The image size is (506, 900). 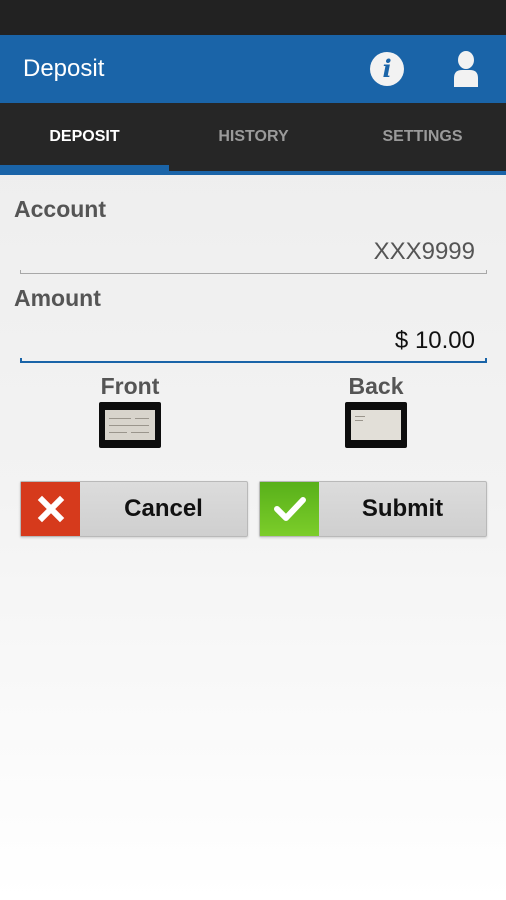 What do you see at coordinates (163, 508) in the screenshot?
I see `cancel-button-label: Cancel` at bounding box center [163, 508].